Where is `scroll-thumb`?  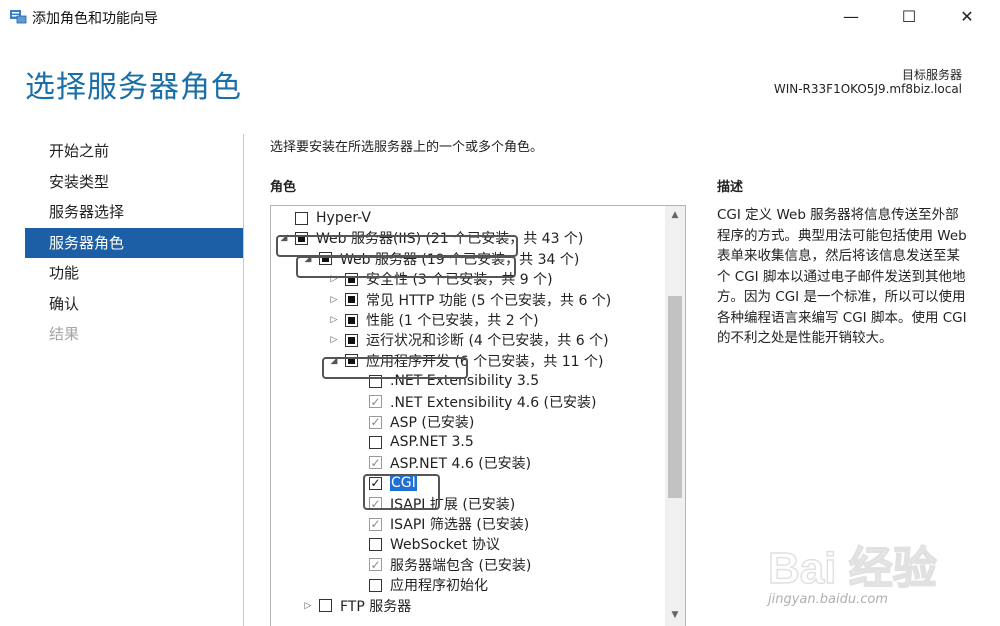
scroll-thumb is located at coordinates (675, 397).